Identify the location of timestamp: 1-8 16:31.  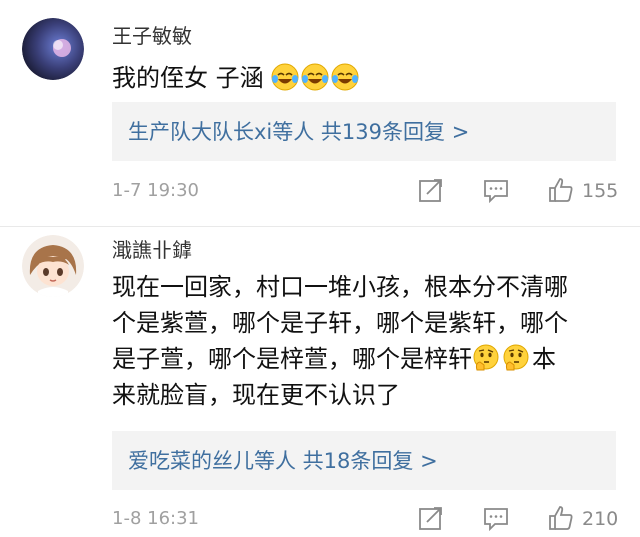
(155, 518).